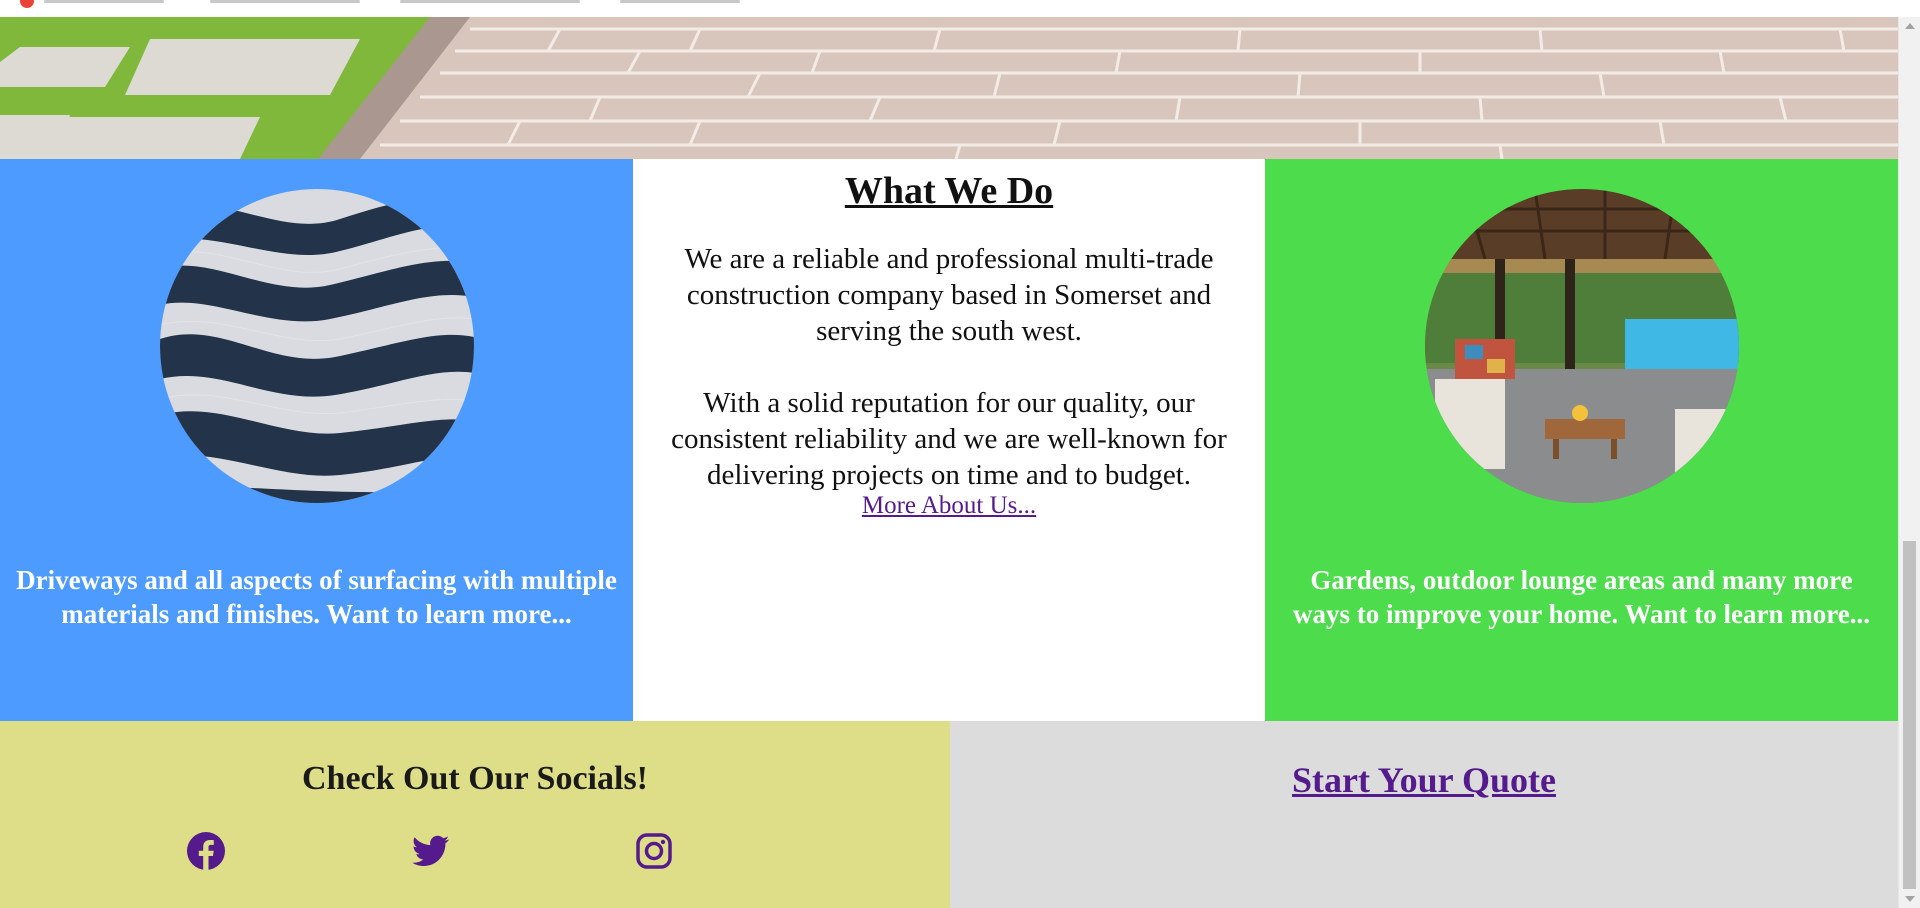 The height and width of the screenshot is (908, 1920). I want to click on instagram-icon, so click(654, 851).